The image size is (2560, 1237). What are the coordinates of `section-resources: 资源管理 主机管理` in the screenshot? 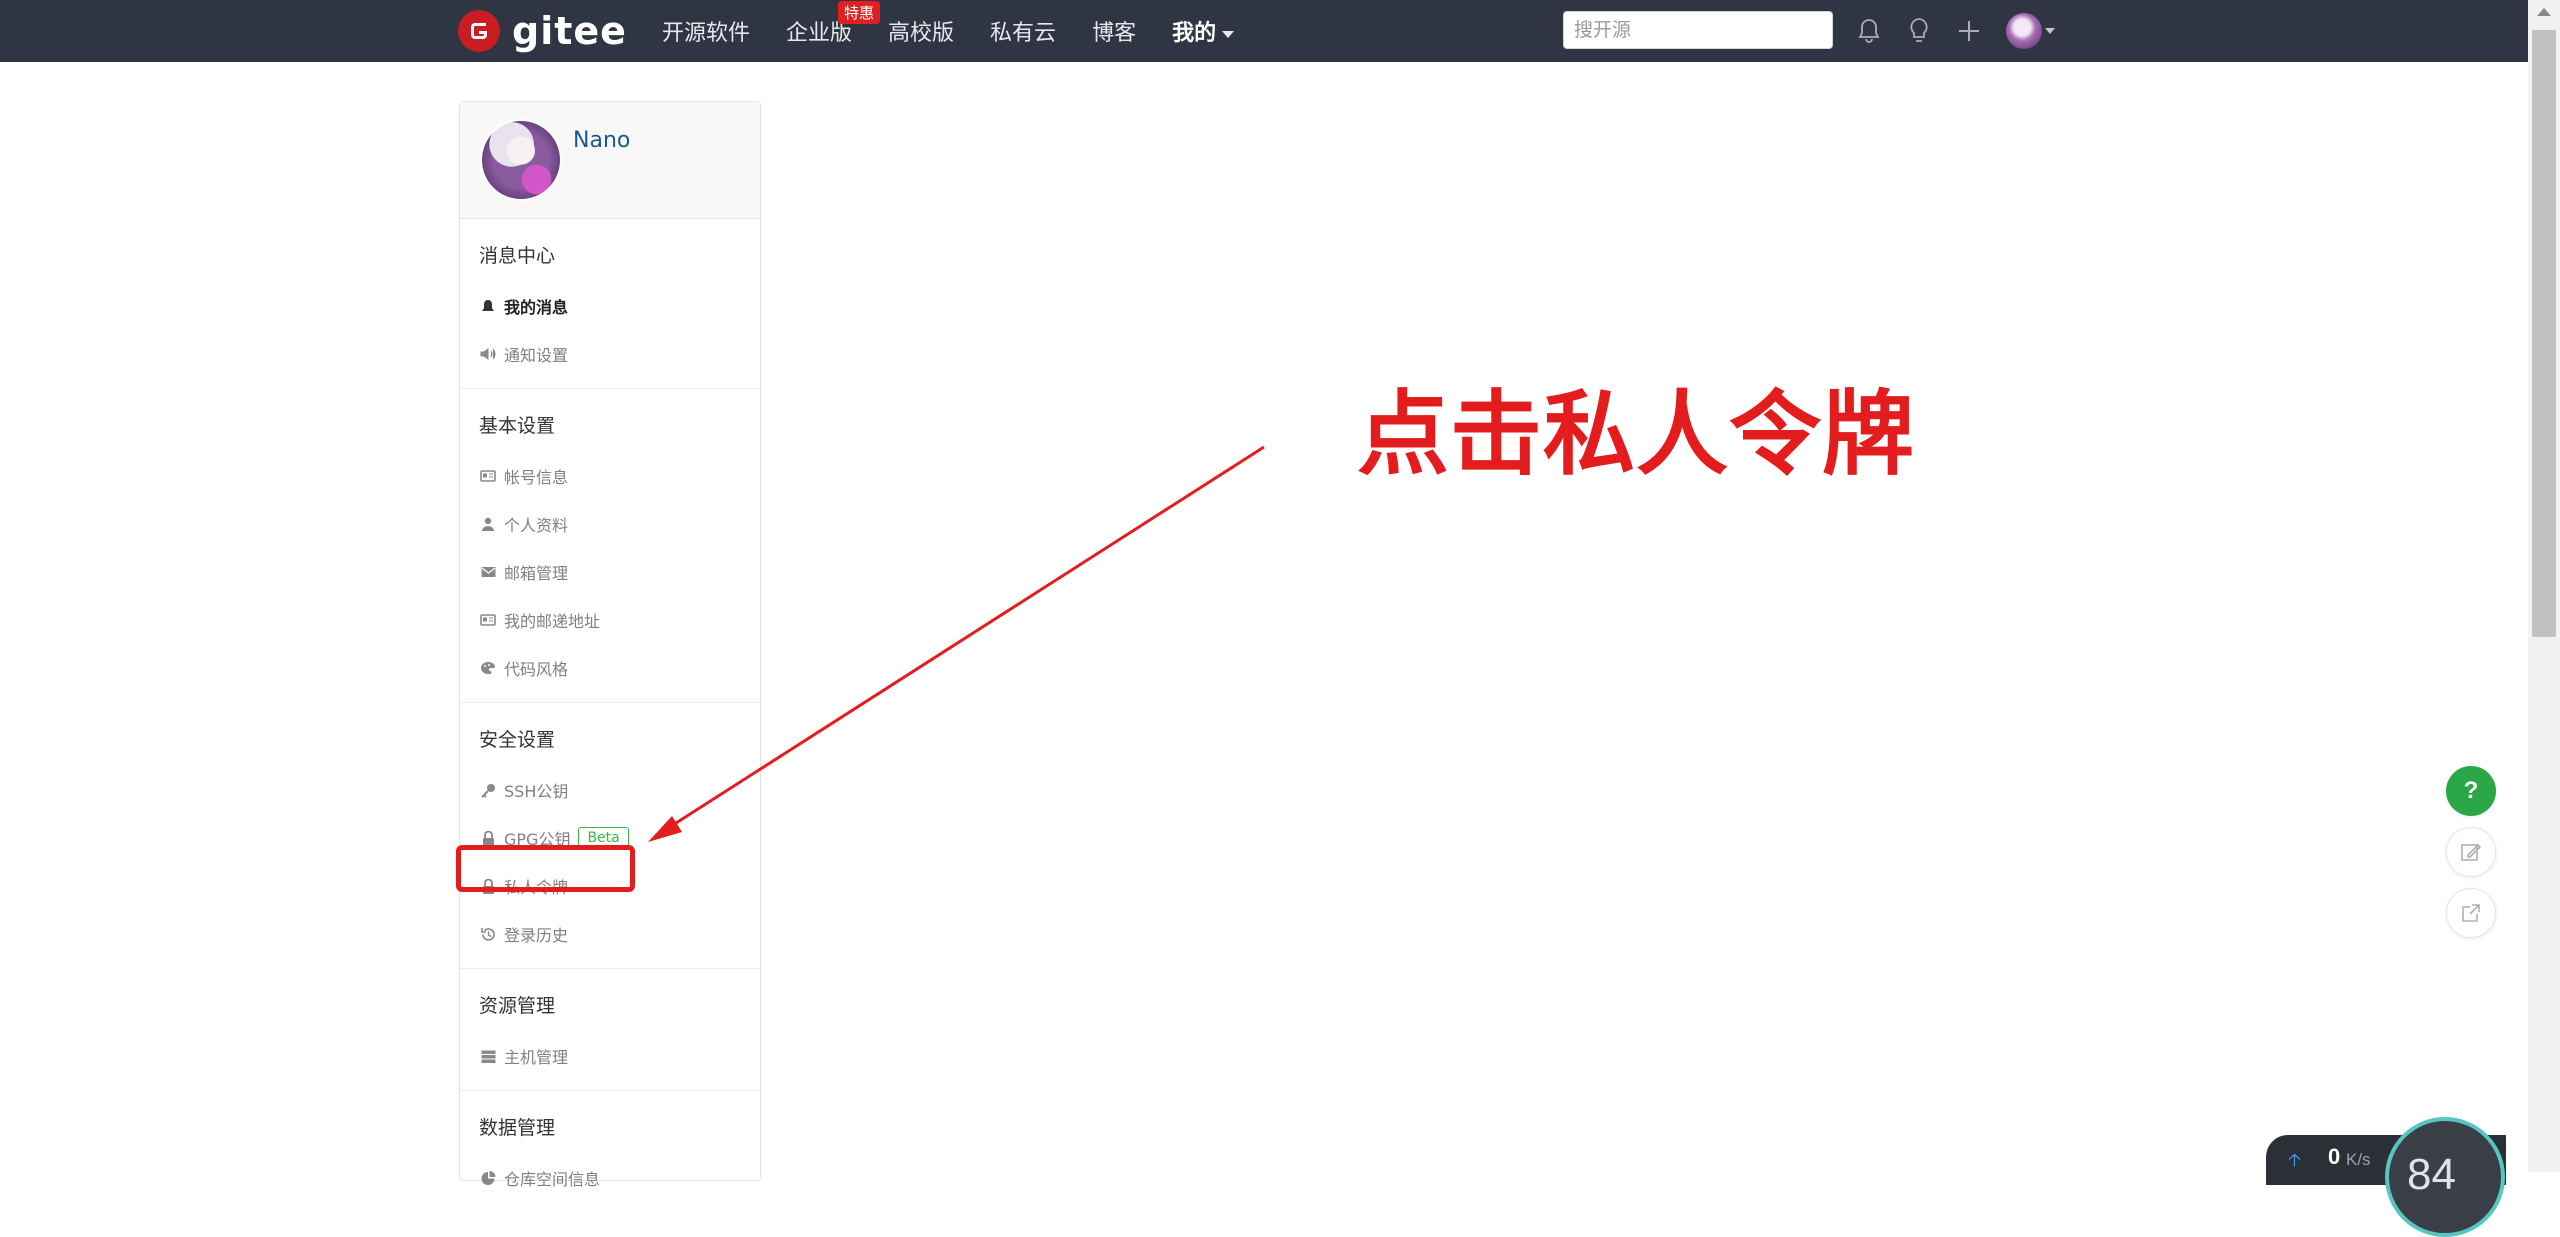 It's located at (610, 1030).